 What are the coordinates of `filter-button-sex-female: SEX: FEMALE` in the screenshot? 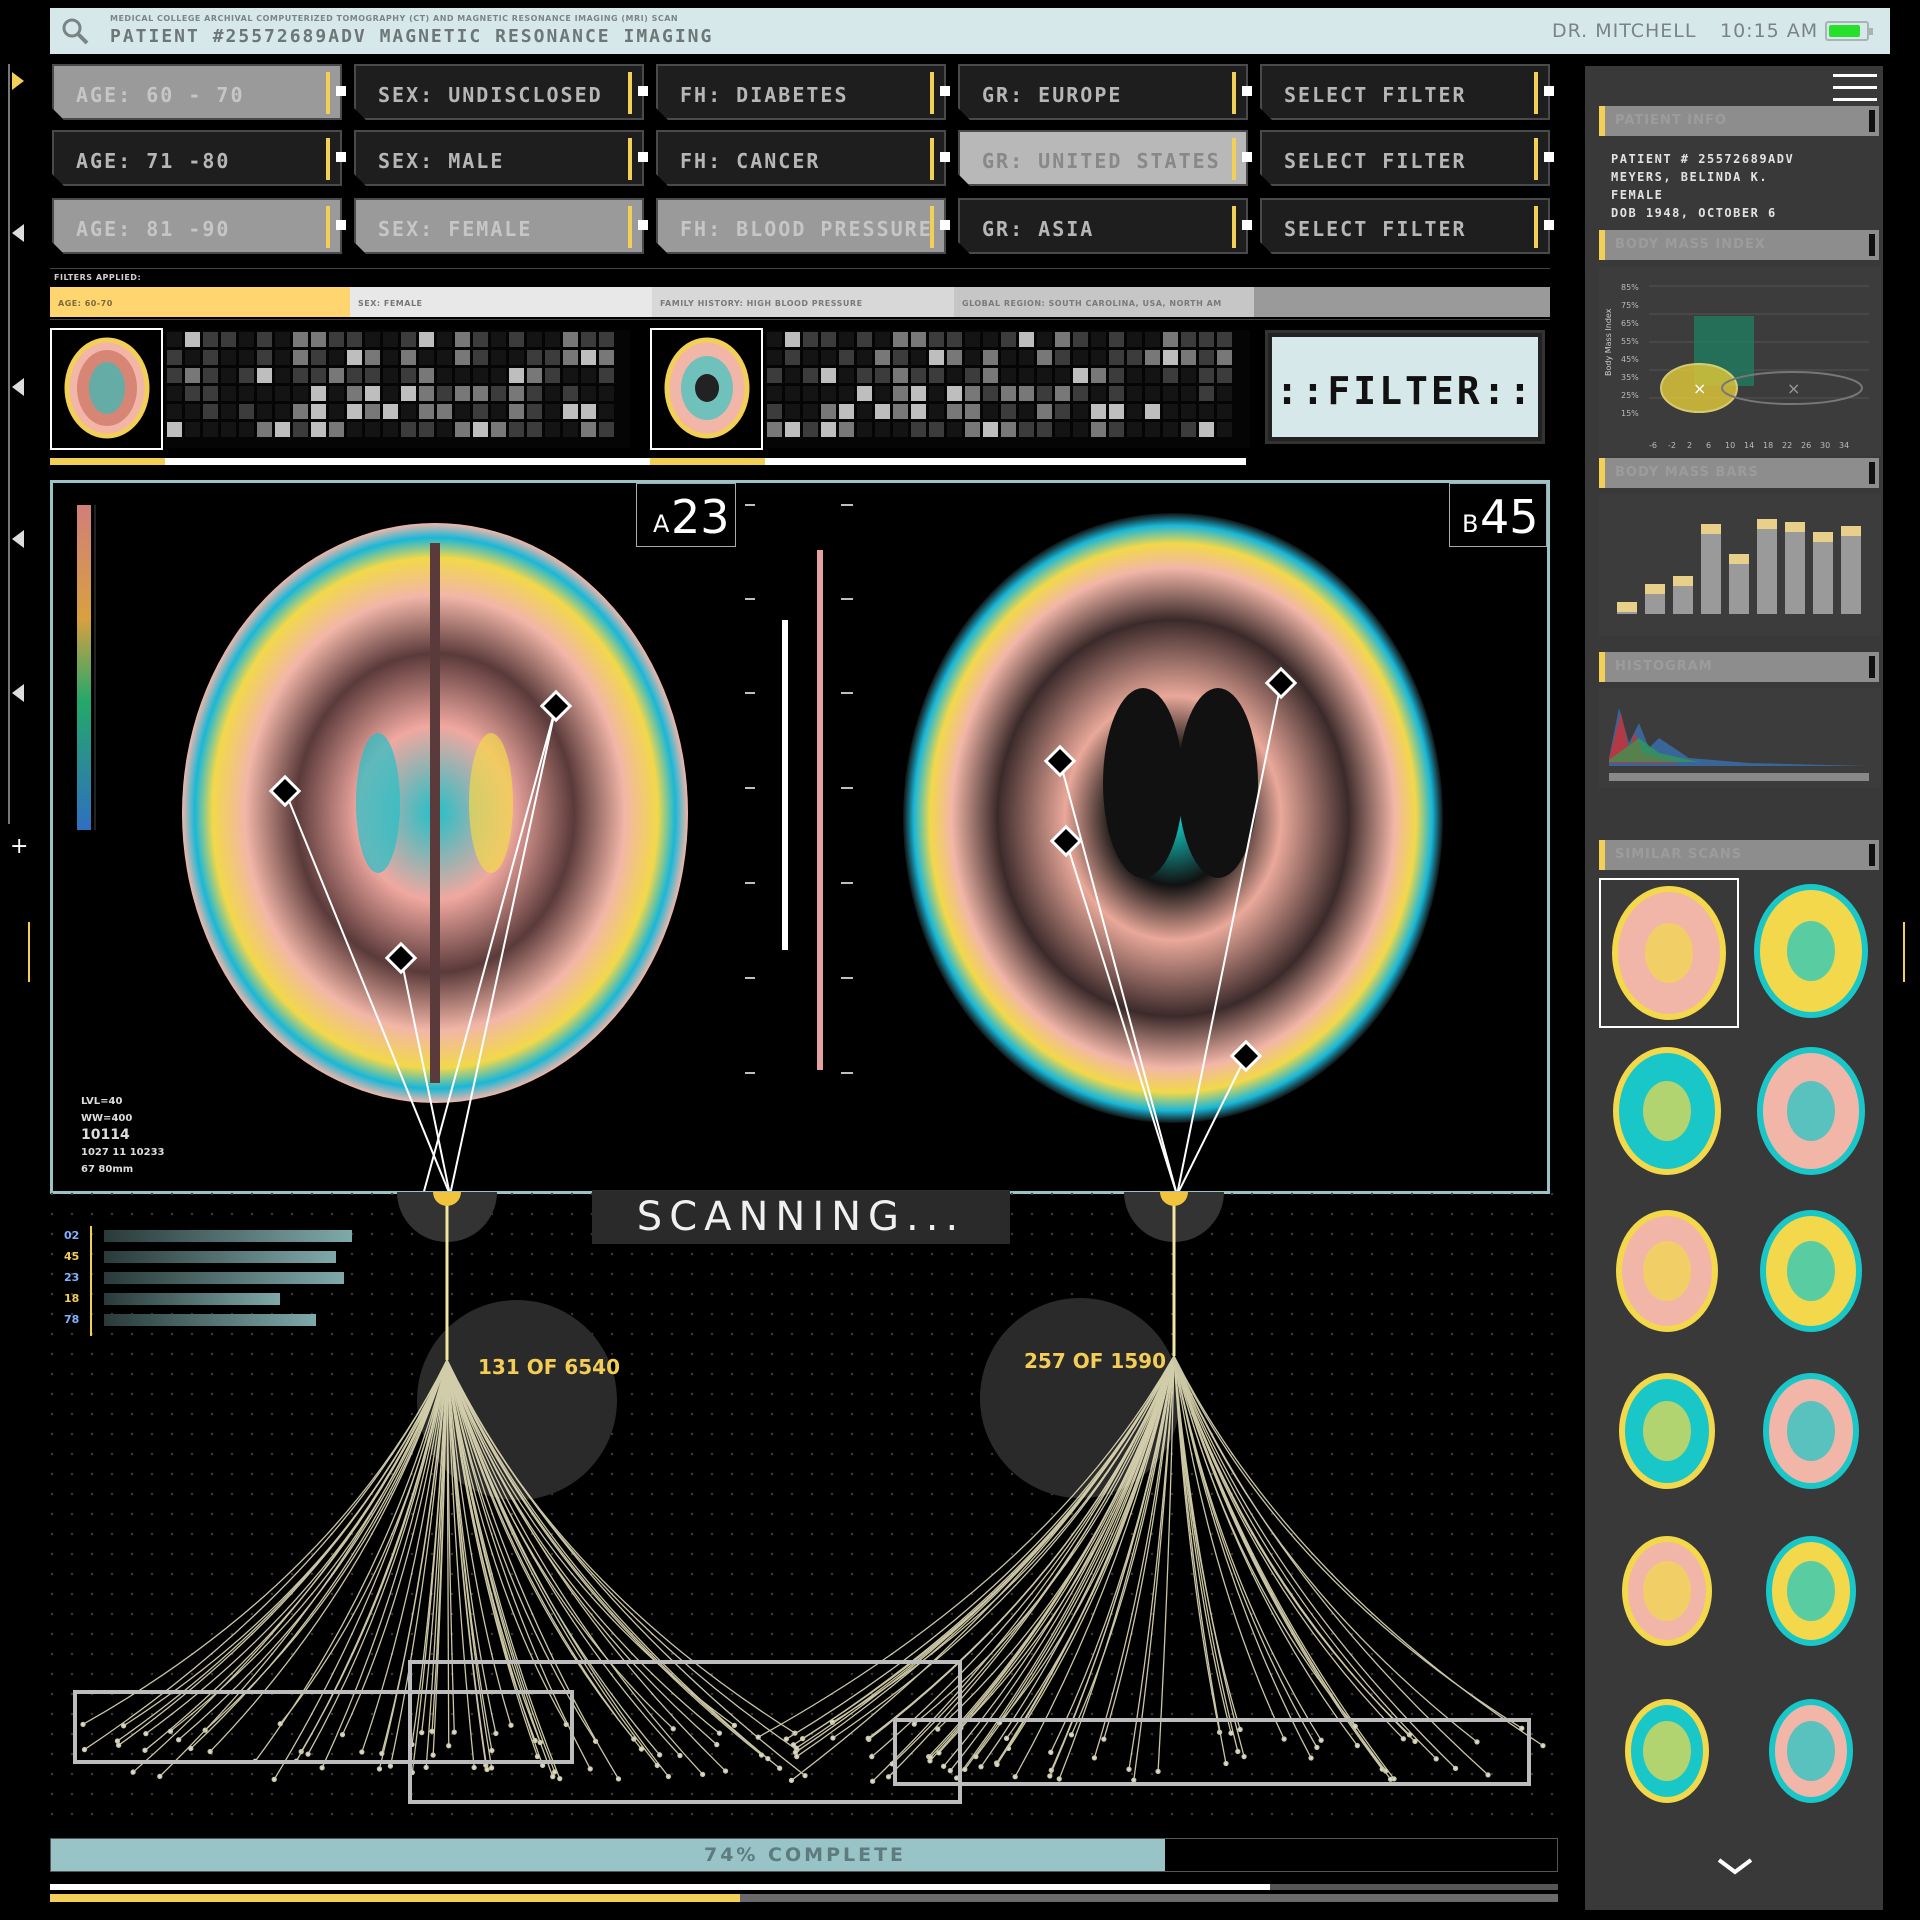 It's located at (499, 226).